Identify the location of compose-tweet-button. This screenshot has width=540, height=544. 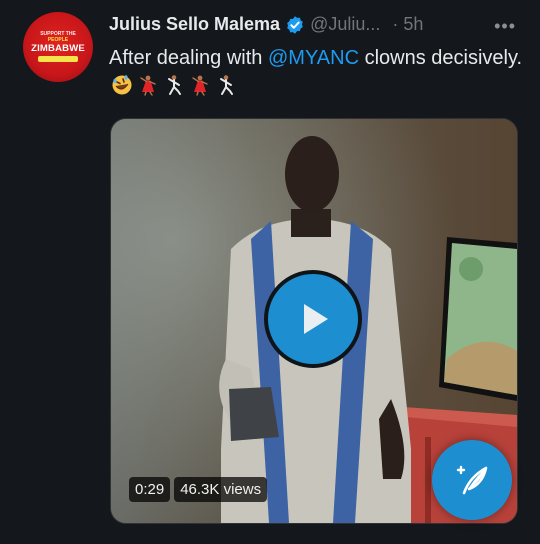
(472, 480).